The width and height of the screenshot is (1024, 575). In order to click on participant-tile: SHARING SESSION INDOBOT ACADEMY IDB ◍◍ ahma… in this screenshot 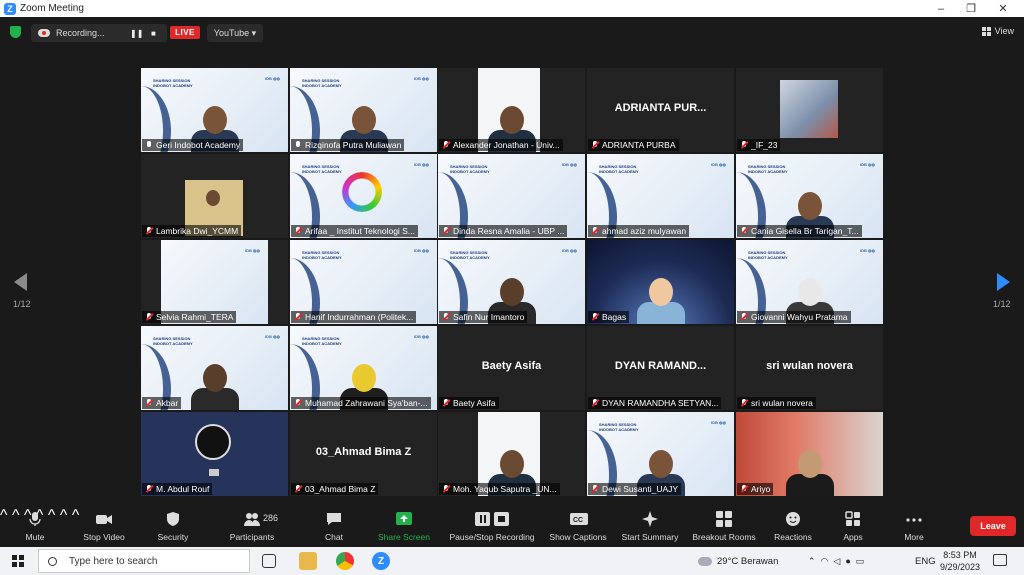, I will do `click(660, 196)`.